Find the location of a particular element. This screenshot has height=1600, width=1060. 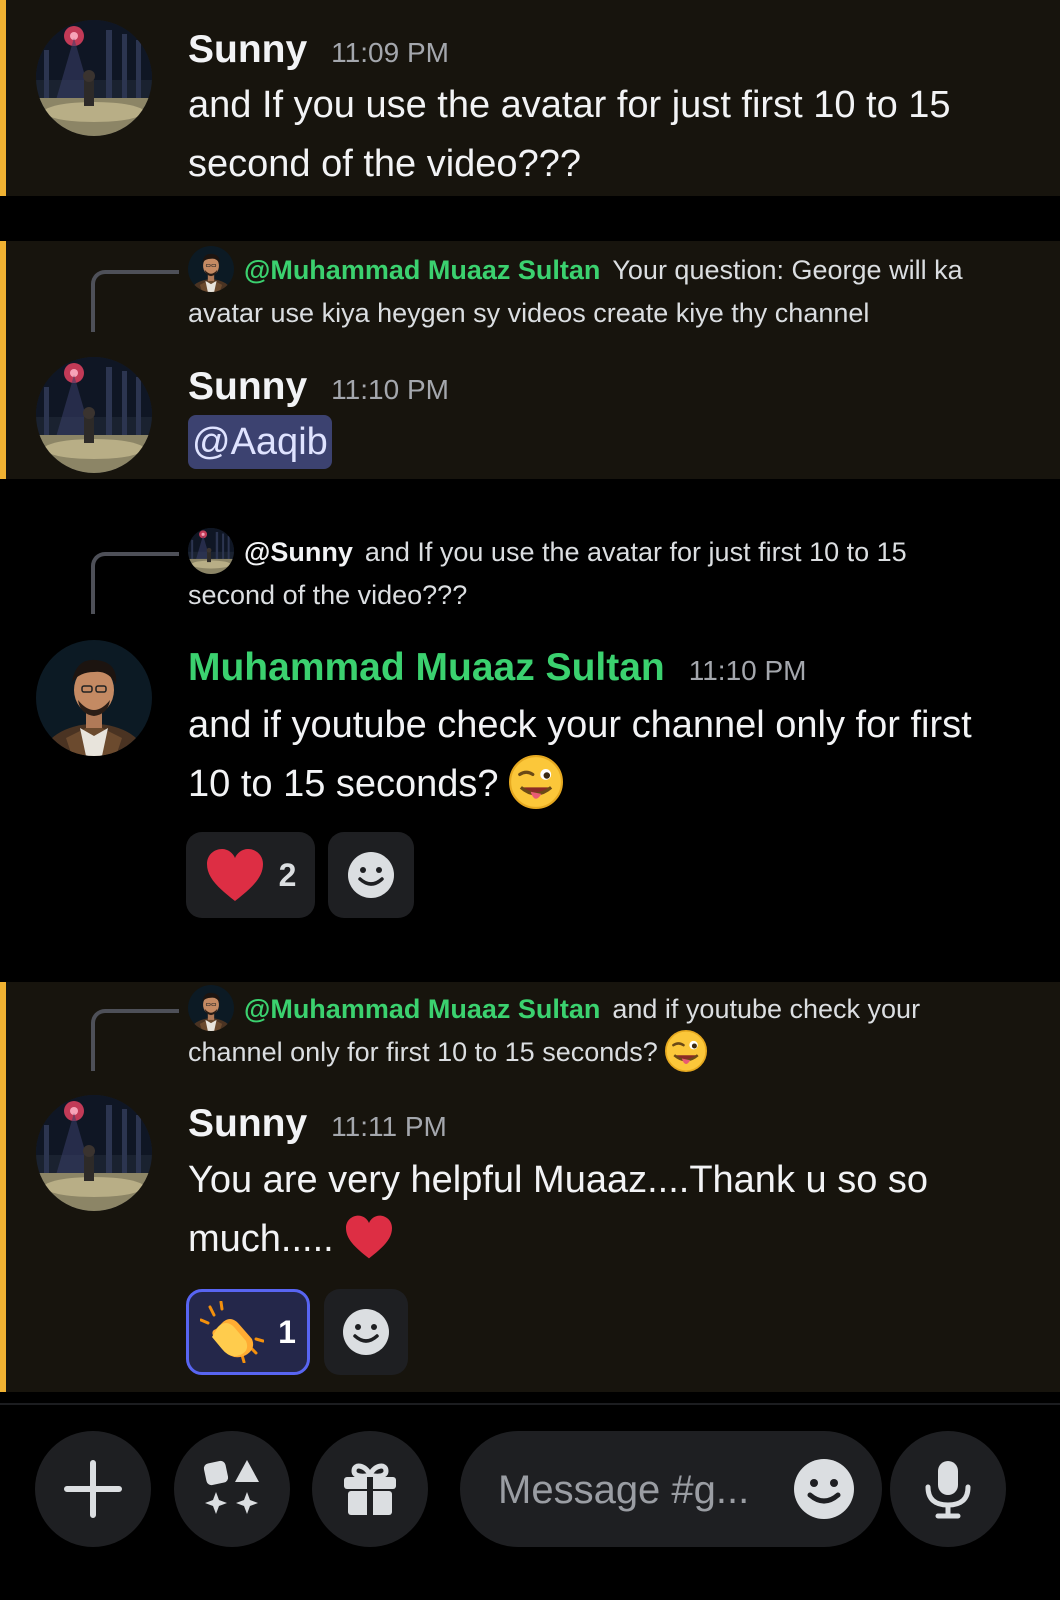

reaction-clap: 1 is located at coordinates (248, 1332).